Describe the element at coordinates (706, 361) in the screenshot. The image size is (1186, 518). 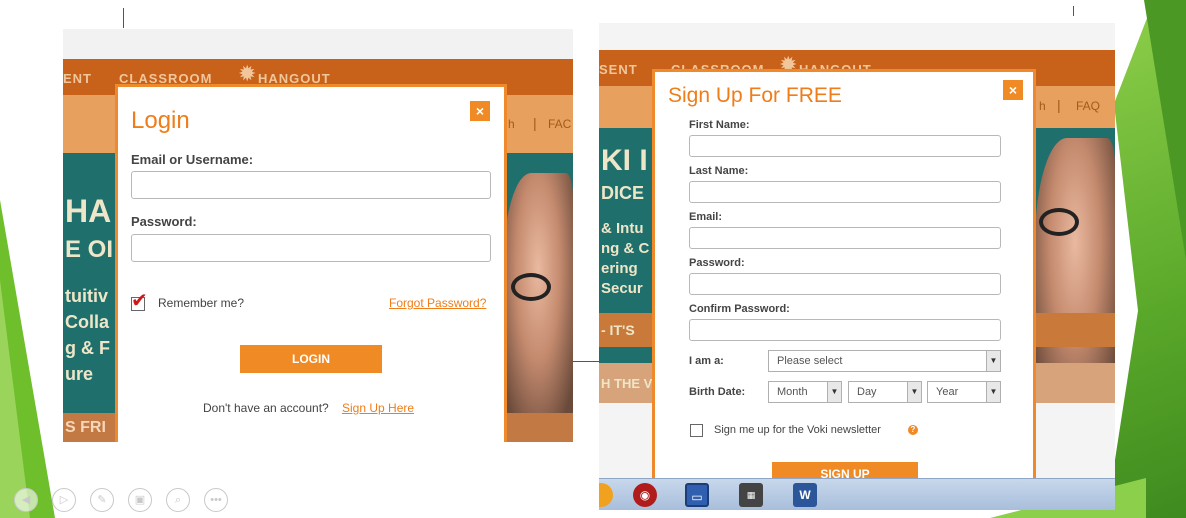
I see `i-am-label: I am a:` at that location.